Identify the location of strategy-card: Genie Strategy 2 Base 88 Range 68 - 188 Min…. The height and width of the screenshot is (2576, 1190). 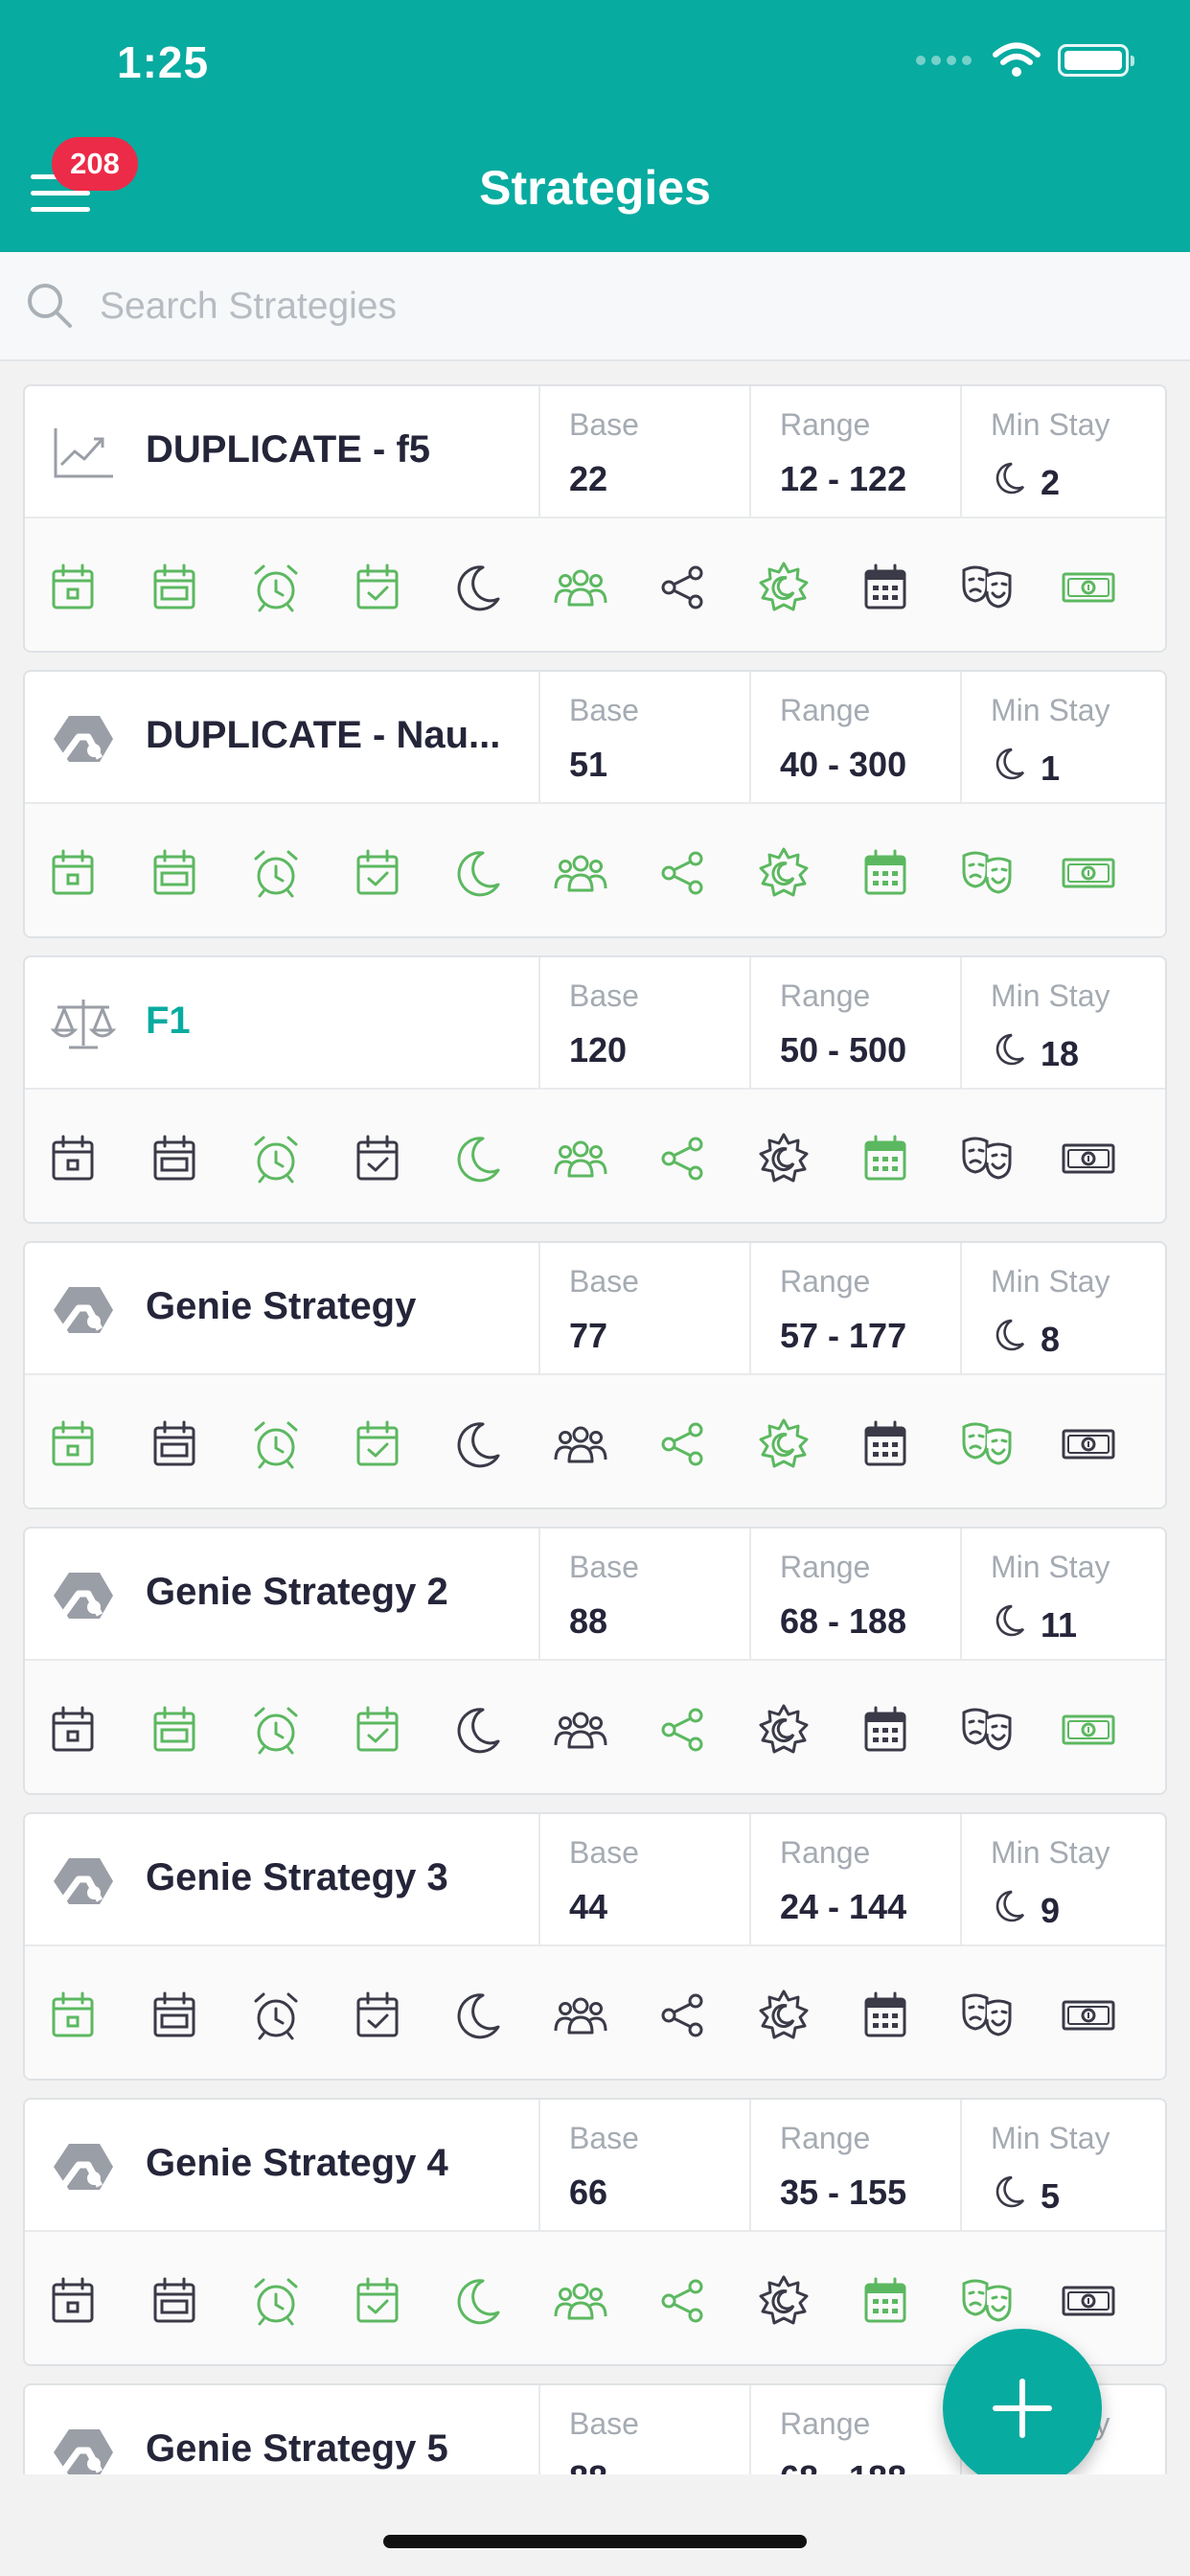
(595, 1661).